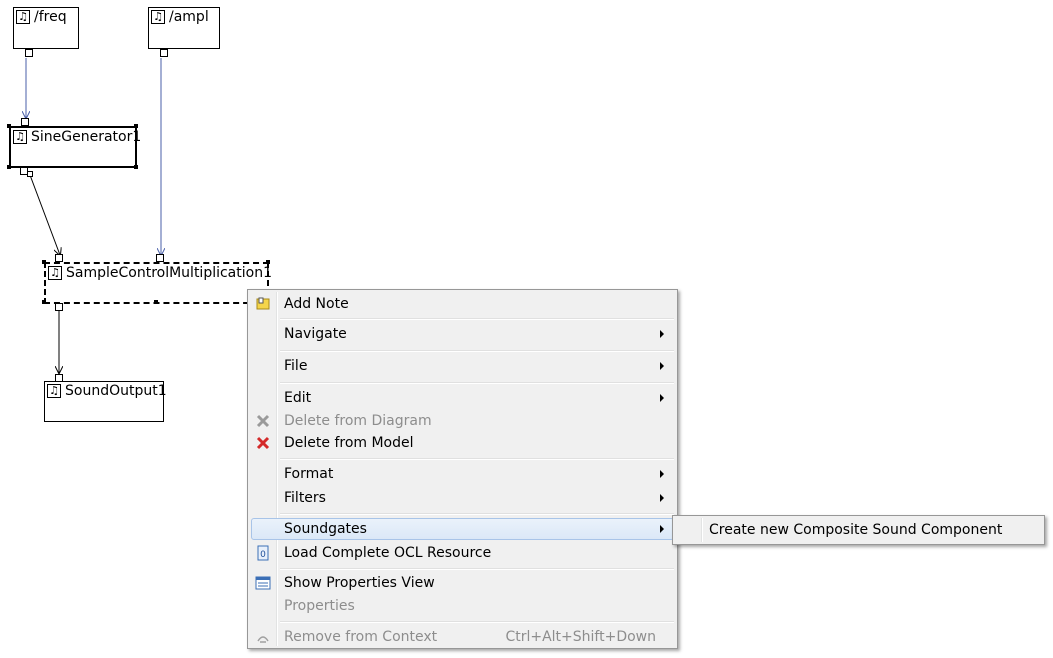  I want to click on properties-view-icon, so click(263, 583).